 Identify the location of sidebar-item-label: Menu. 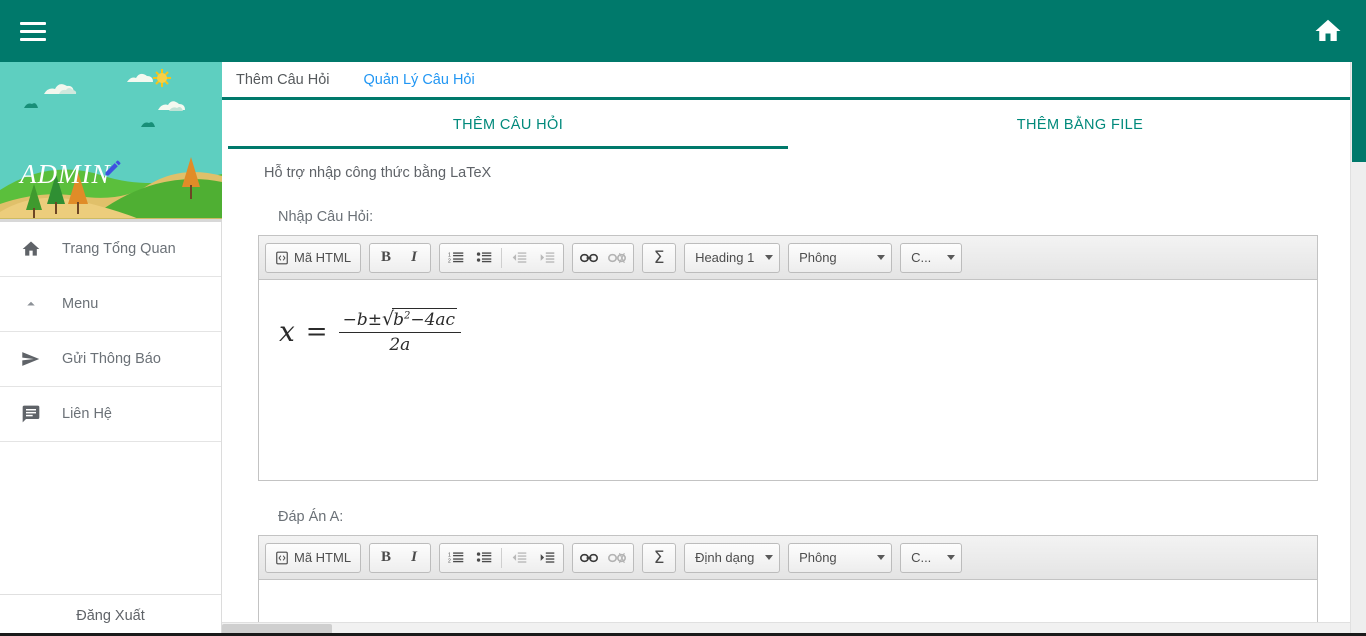
(80, 304).